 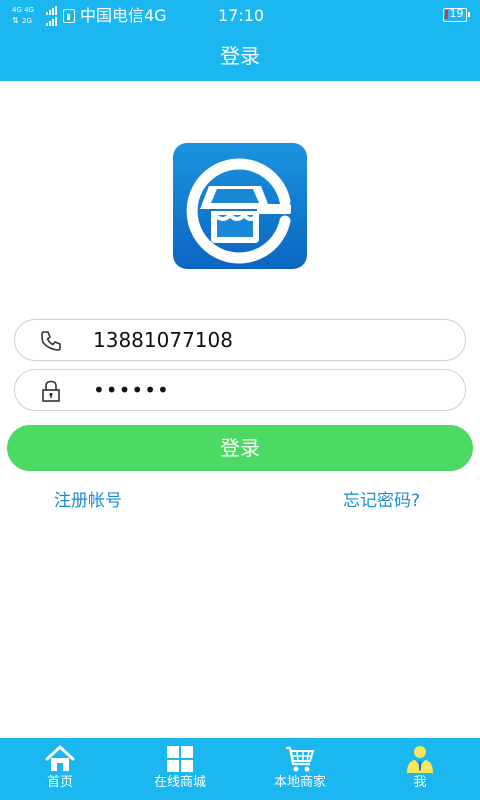 I want to click on signal-indicator: 4G 4G ⇅ 2G, so click(x=36, y=16).